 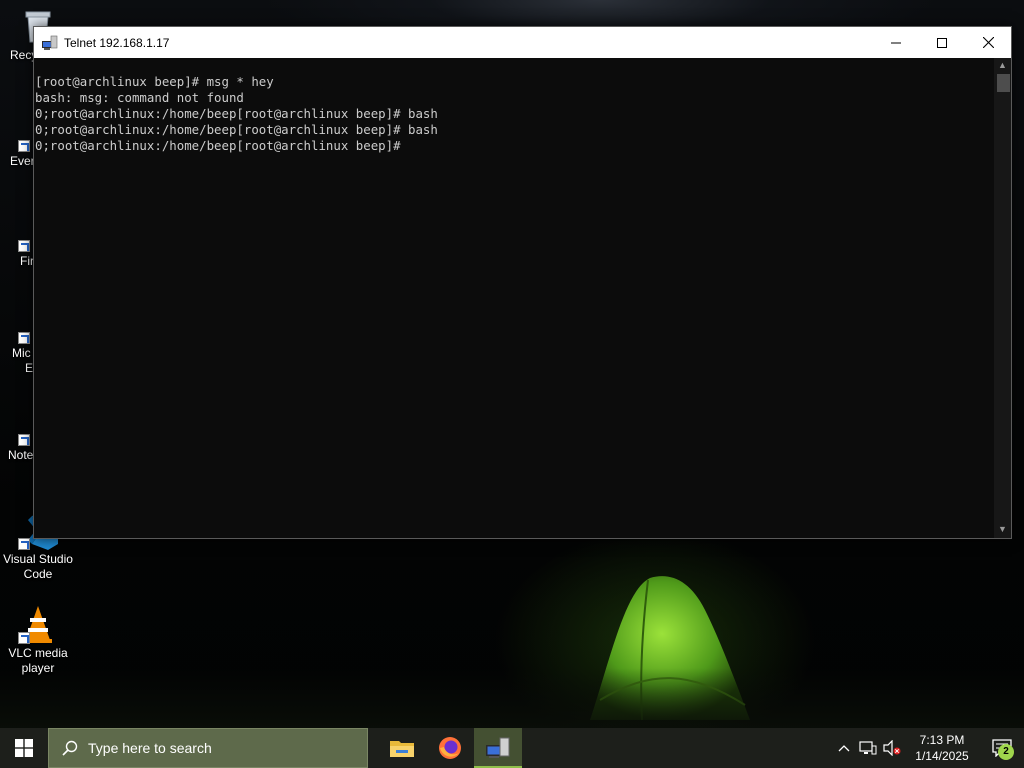 I want to click on window-titlebar: Telnet 192.168.1.17, so click(x=522, y=42).